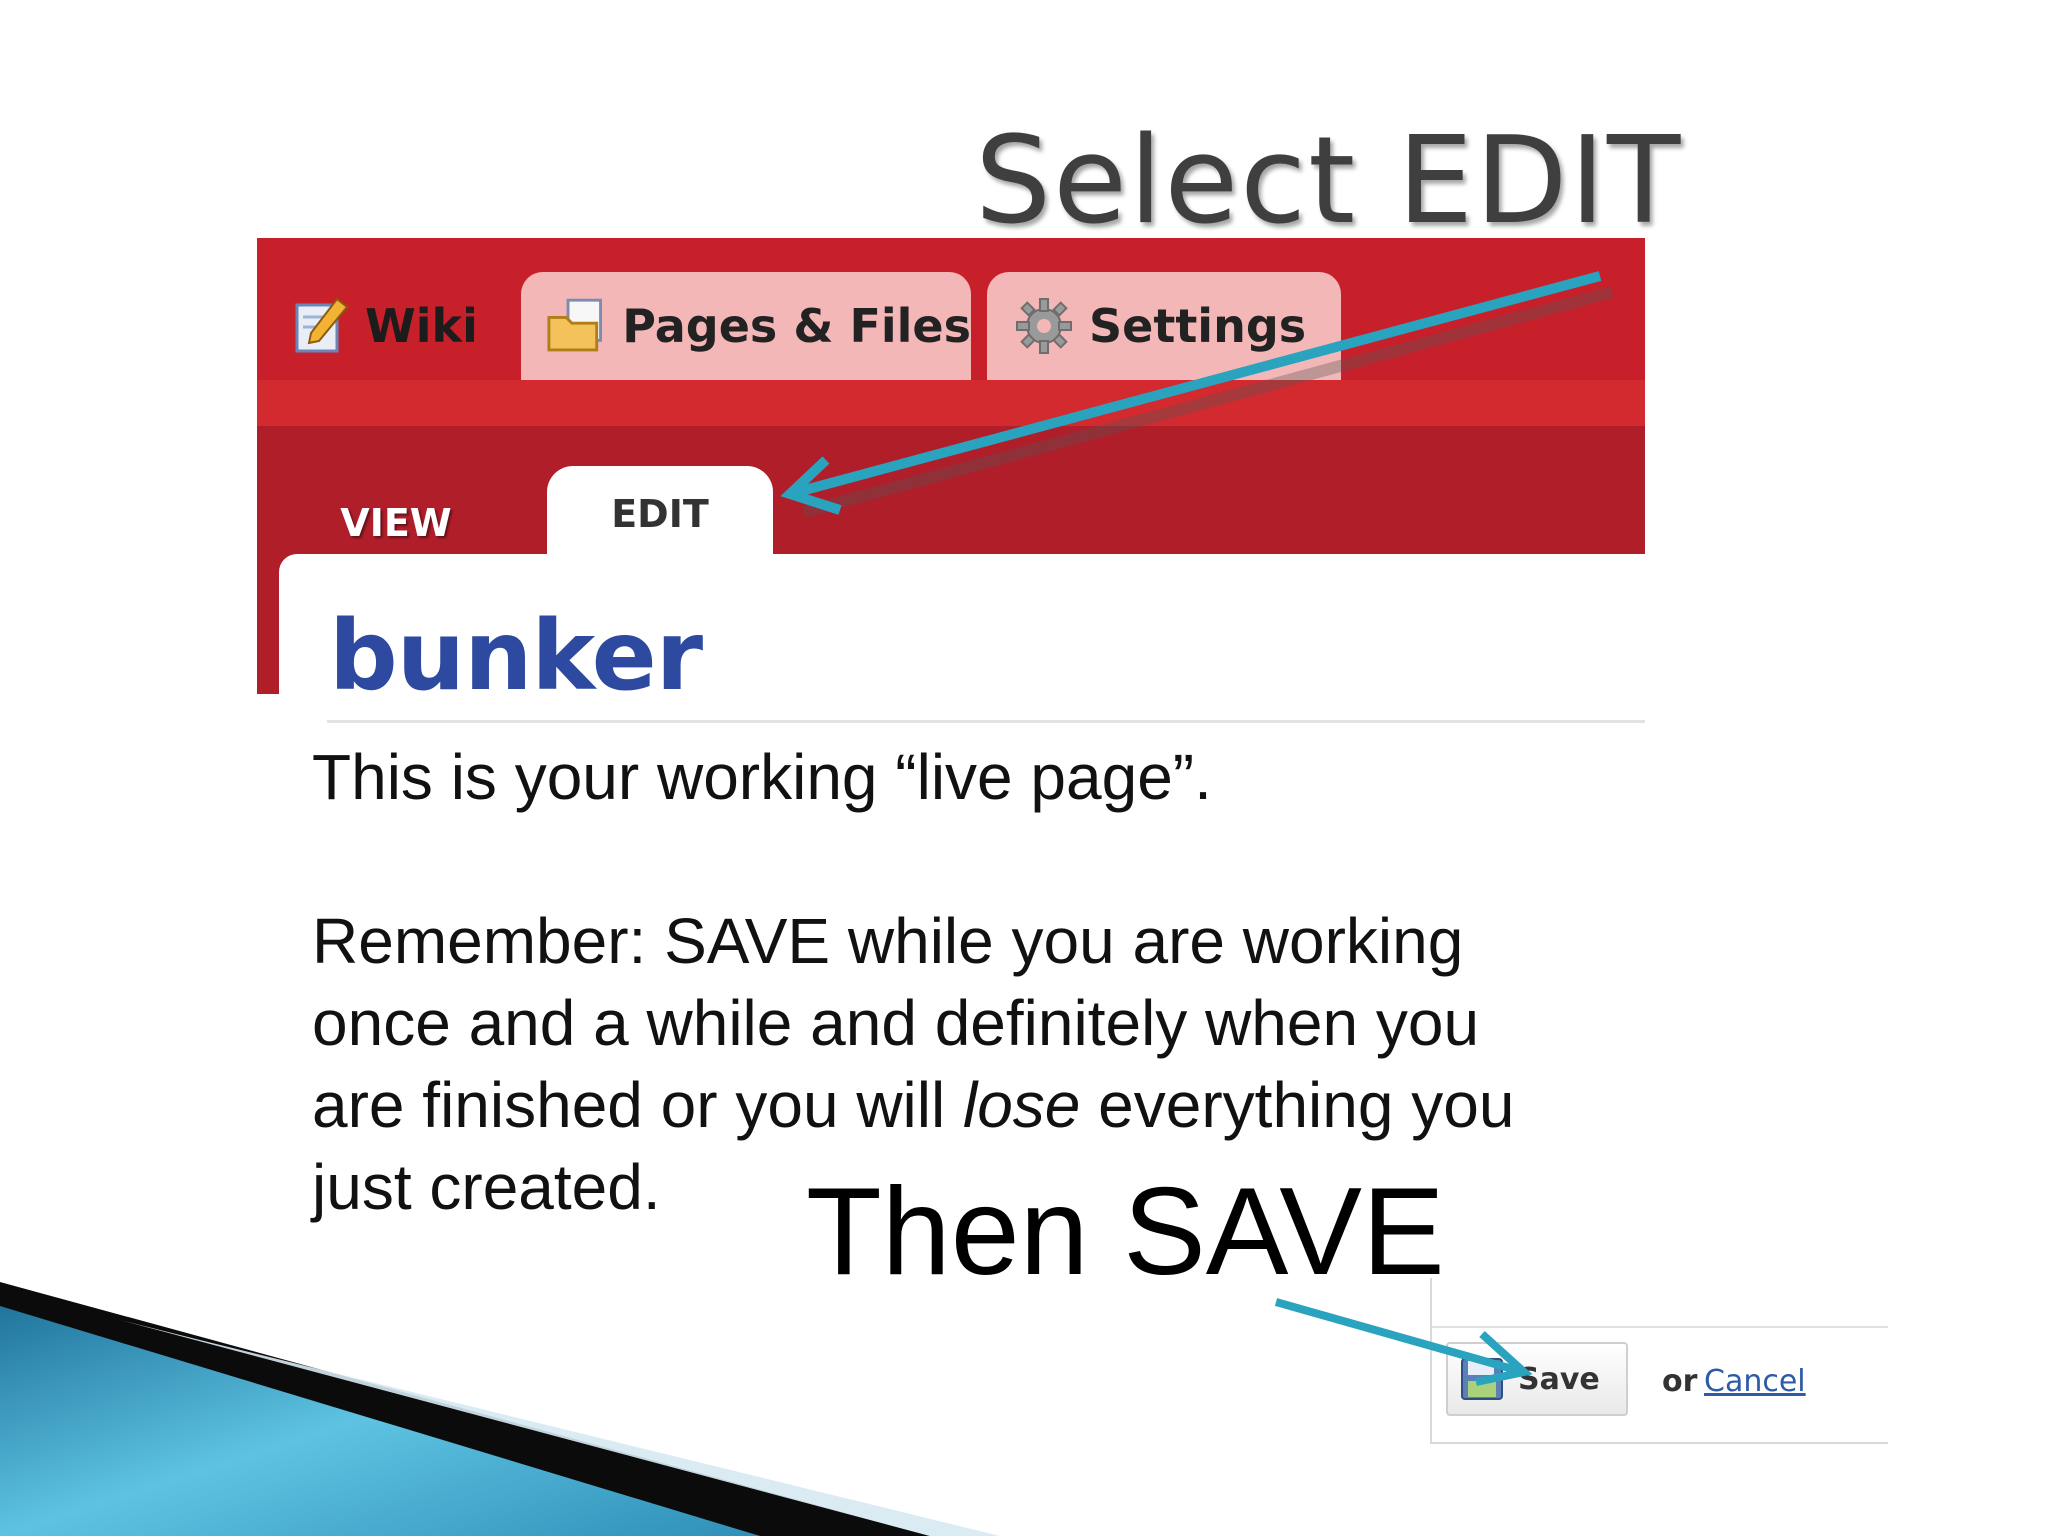 The width and height of the screenshot is (2048, 1536). Describe the element at coordinates (762, 777) in the screenshot. I see `intro-text: This is your working “live page”.` at that location.